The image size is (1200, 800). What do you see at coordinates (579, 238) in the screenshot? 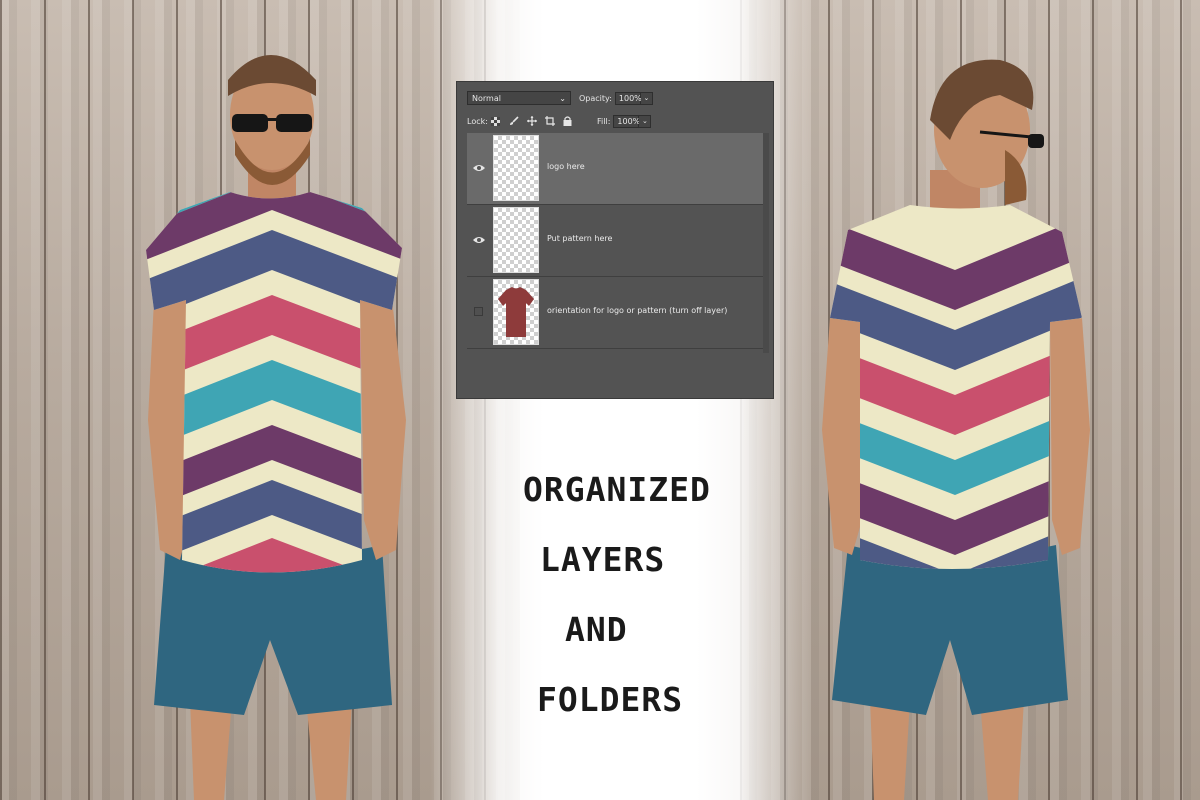
I see `layer-name: Put pattern here` at bounding box center [579, 238].